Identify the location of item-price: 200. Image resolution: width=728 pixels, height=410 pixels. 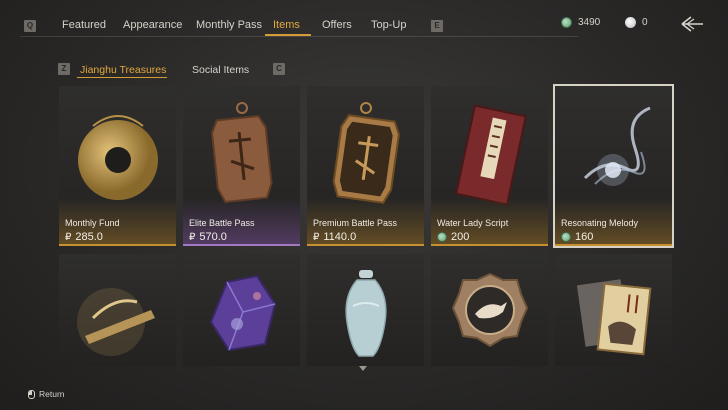
(453, 237).